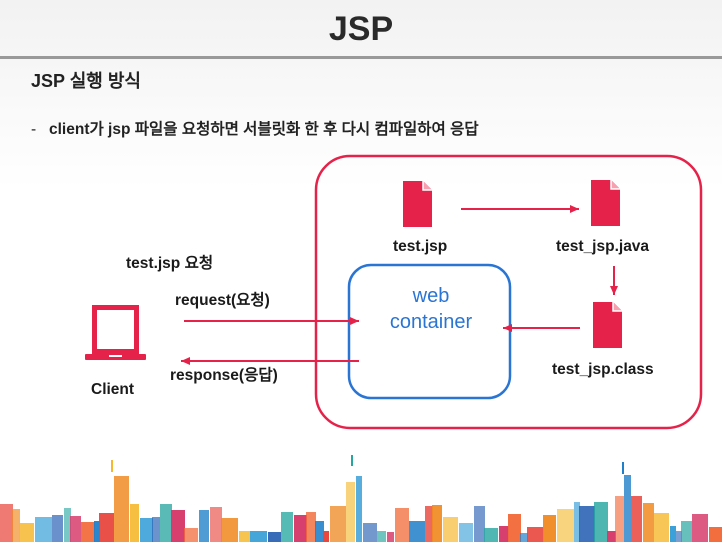 The height and width of the screenshot is (542, 722). I want to click on client-label: Client, so click(113, 389).